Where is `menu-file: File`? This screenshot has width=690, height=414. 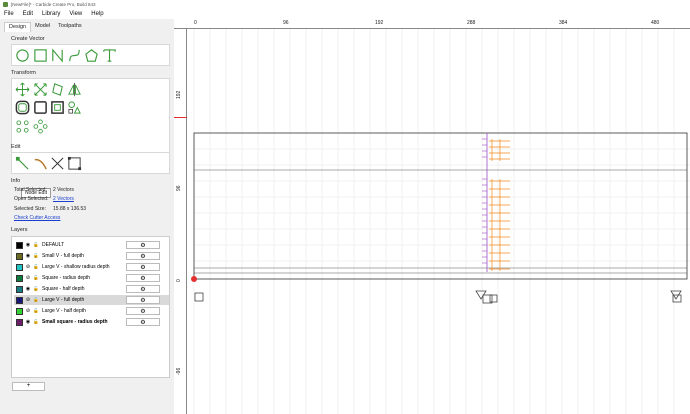
menu-file: File is located at coordinates (9, 14).